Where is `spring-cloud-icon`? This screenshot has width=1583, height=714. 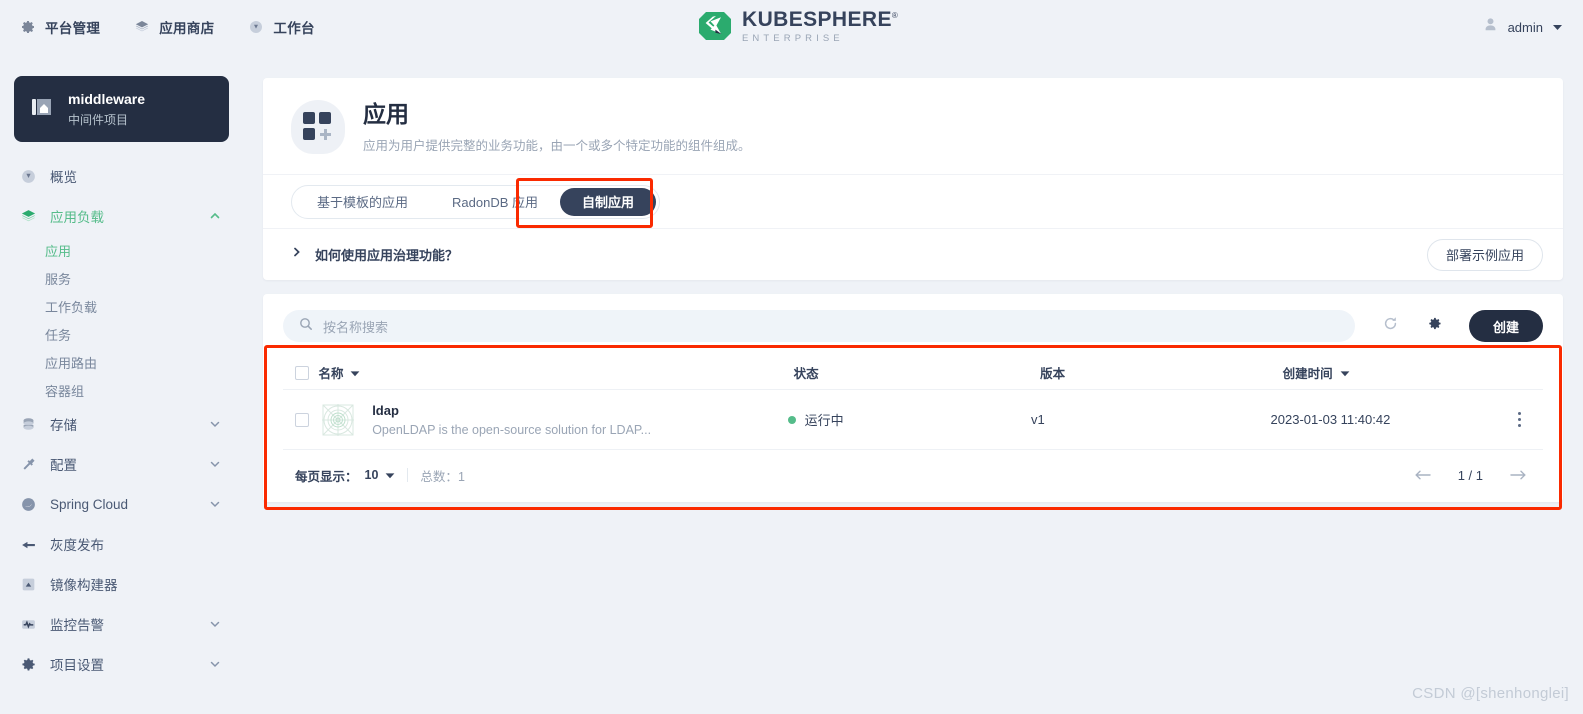 spring-cloud-icon is located at coordinates (28, 504).